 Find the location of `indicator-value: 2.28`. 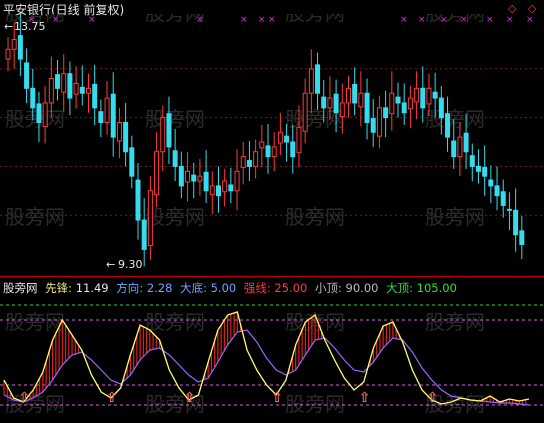

indicator-value: 2.28 is located at coordinates (159, 288).